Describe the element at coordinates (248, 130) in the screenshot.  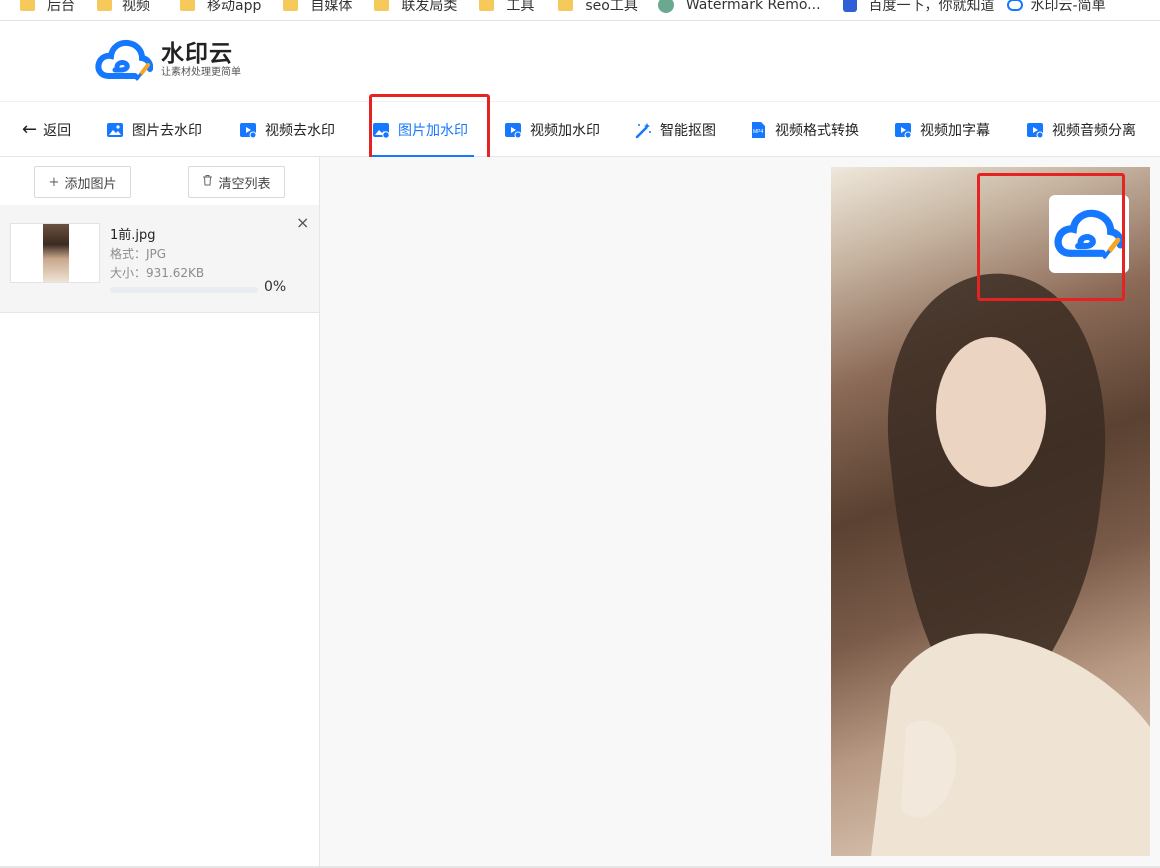
I see `video-remove-watermark-icon` at that location.